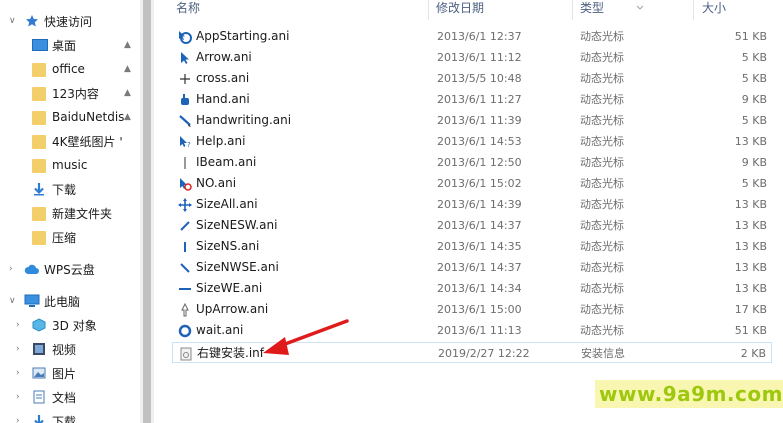 This screenshot has width=783, height=423. Describe the element at coordinates (460, 10) in the screenshot. I see `column-date: 修改日期` at that location.